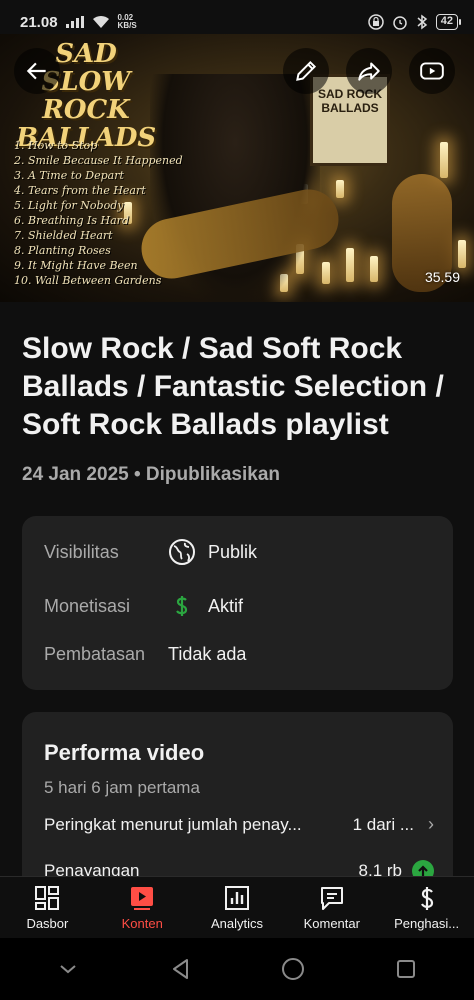 The height and width of the screenshot is (1000, 474). I want to click on signal-icon, so click(74, 22).